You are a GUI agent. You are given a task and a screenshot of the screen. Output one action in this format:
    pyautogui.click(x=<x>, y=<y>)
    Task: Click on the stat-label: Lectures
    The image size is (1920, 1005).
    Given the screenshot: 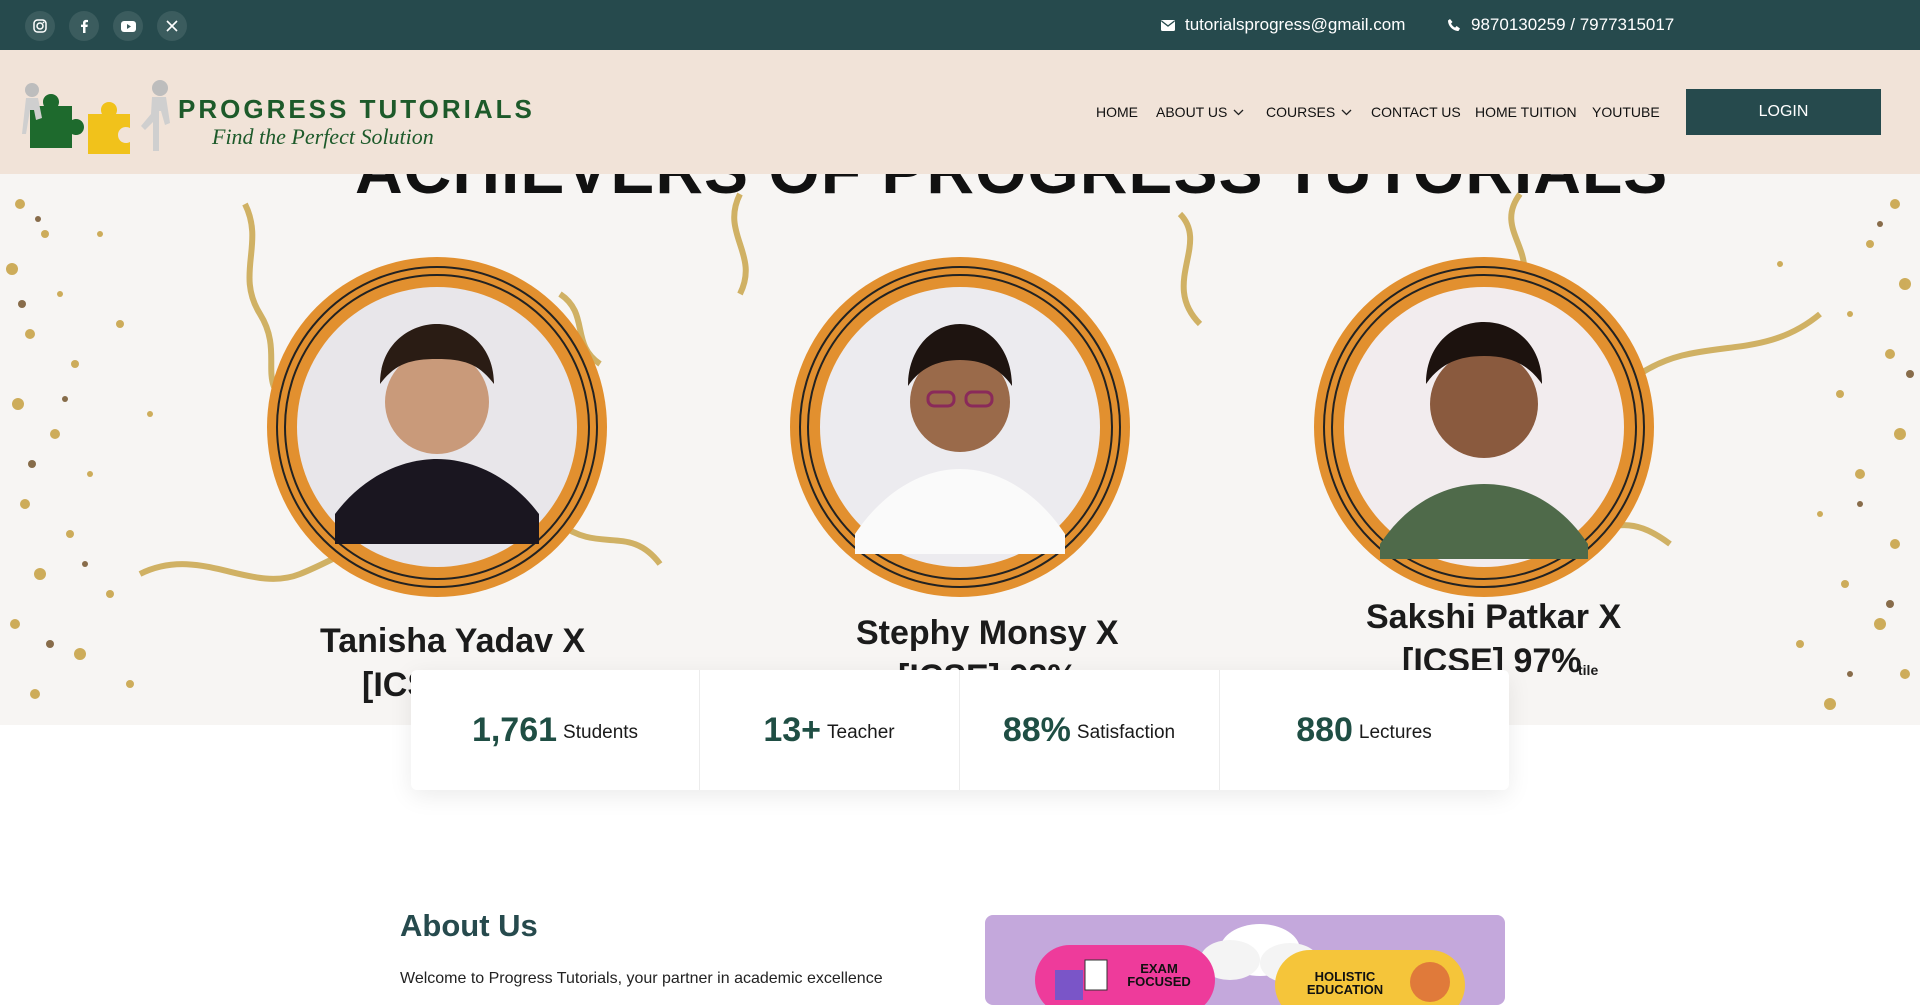 What is the action you would take?
    pyautogui.click(x=1395, y=732)
    